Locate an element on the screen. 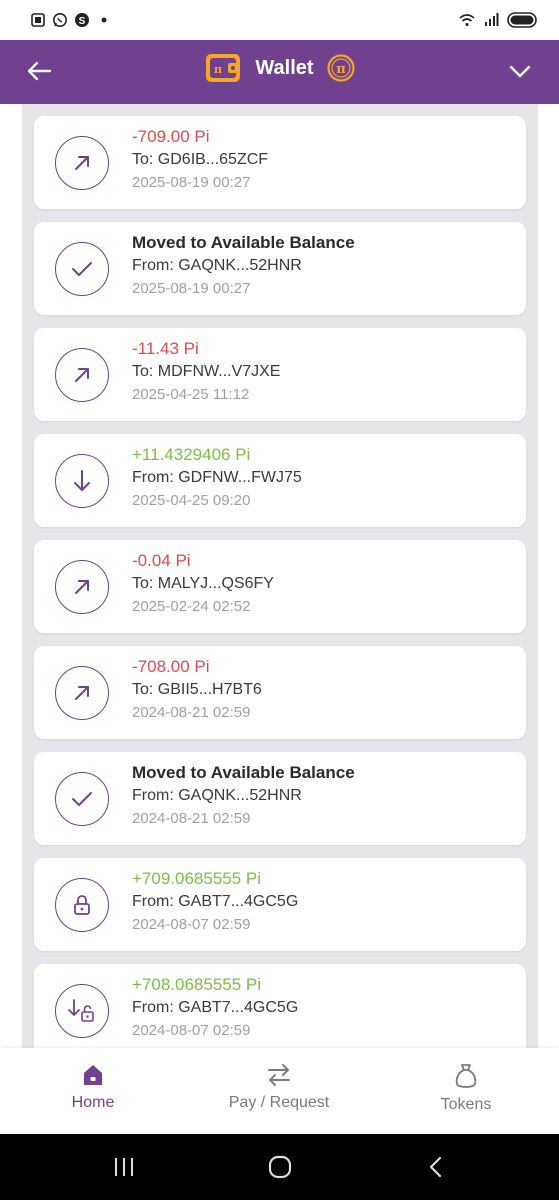 The image size is (559, 1200). lock-icon is located at coordinates (82, 905).